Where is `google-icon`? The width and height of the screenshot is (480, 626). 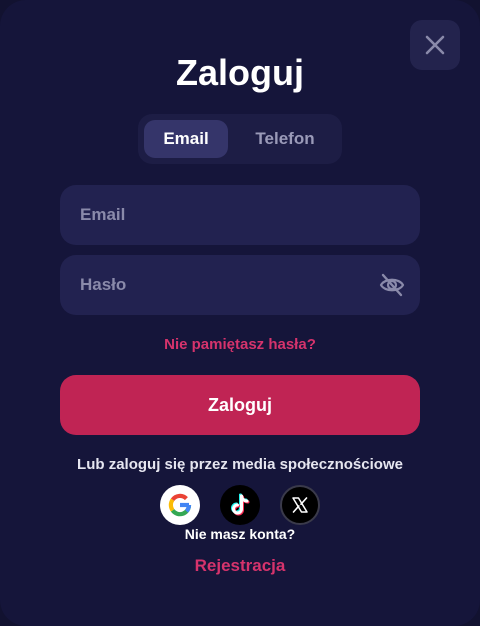
google-icon is located at coordinates (180, 505).